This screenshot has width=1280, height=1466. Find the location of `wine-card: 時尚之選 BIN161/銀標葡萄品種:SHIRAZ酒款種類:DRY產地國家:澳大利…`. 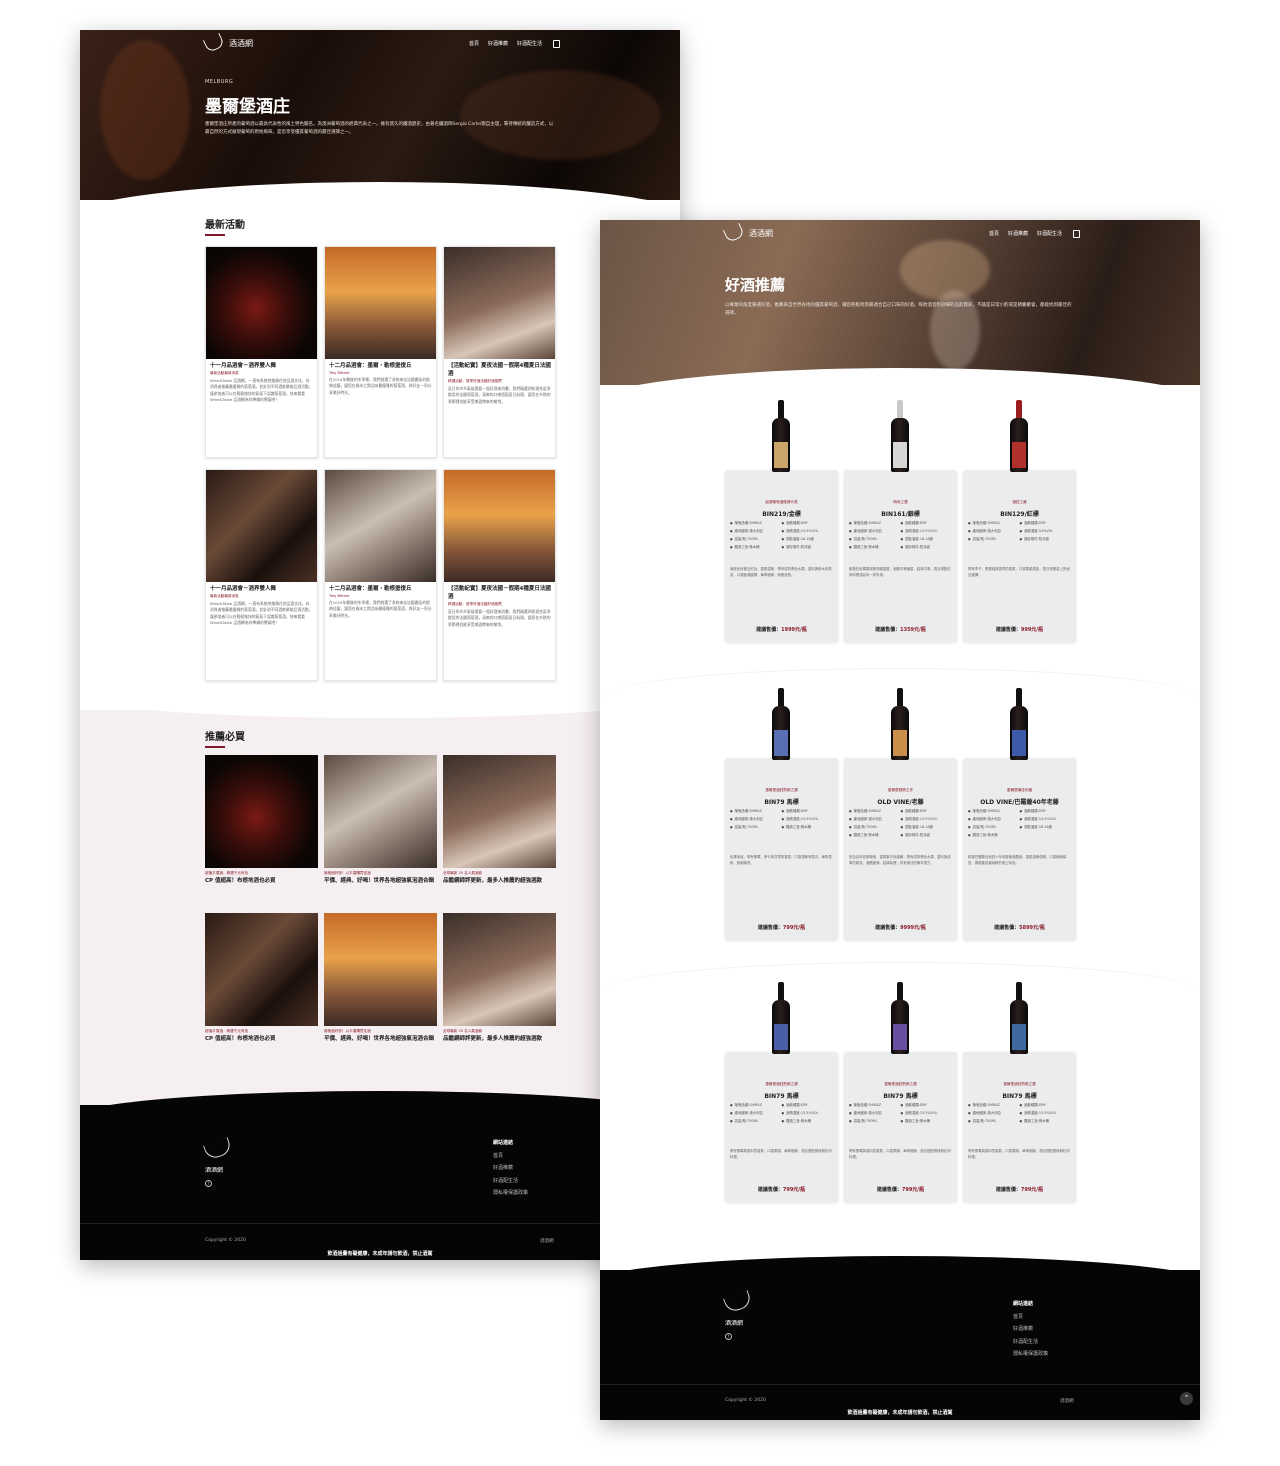

wine-card: 時尚之選 BIN161/銀標葡萄品種:SHIRAZ酒款種類:DRY產地國家:澳大利… is located at coordinates (900, 521).